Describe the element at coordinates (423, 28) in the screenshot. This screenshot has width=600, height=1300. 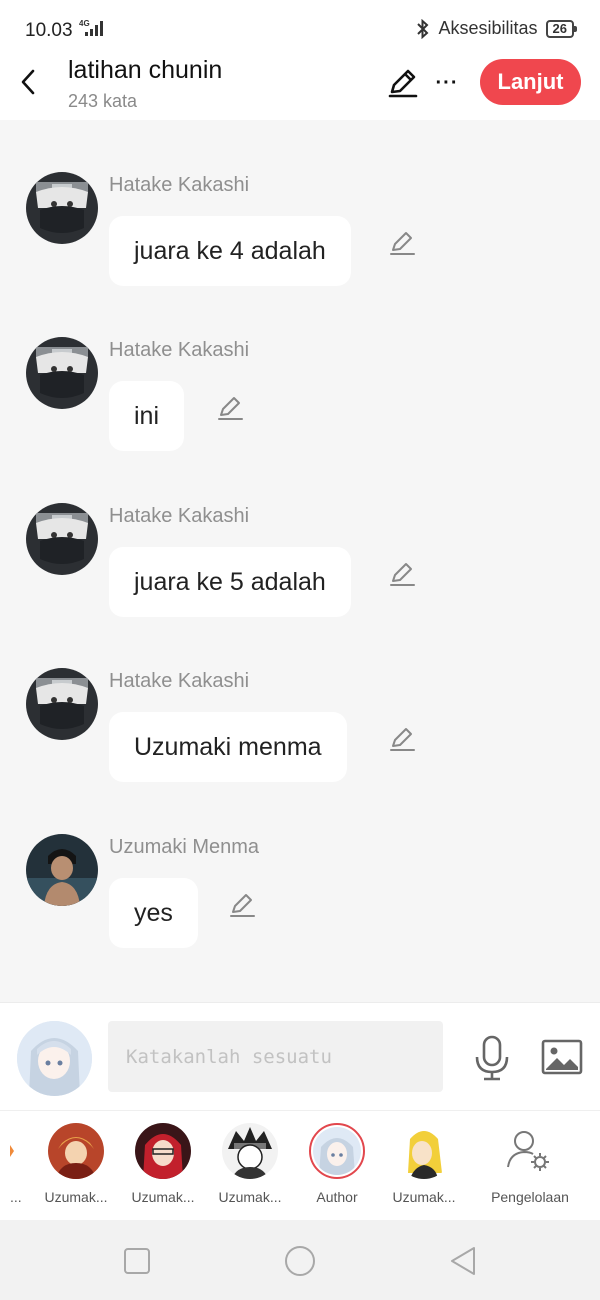
I see `bluetooth-icon` at that location.